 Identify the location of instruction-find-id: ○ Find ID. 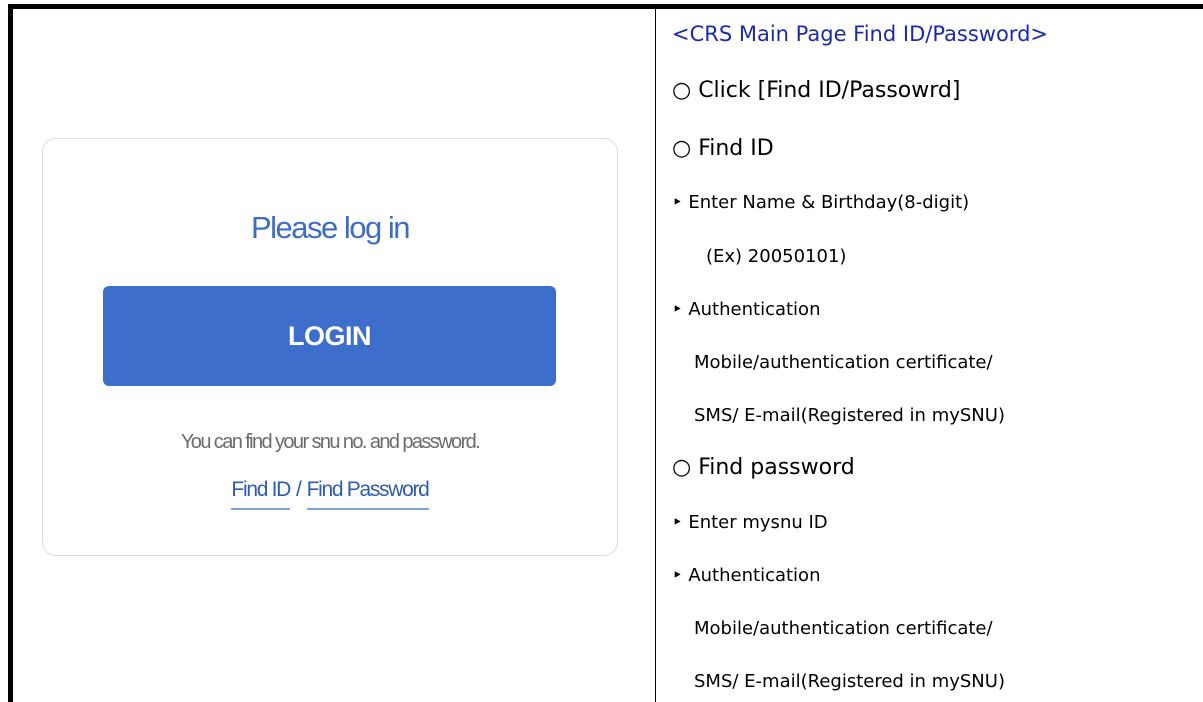
(723, 148).